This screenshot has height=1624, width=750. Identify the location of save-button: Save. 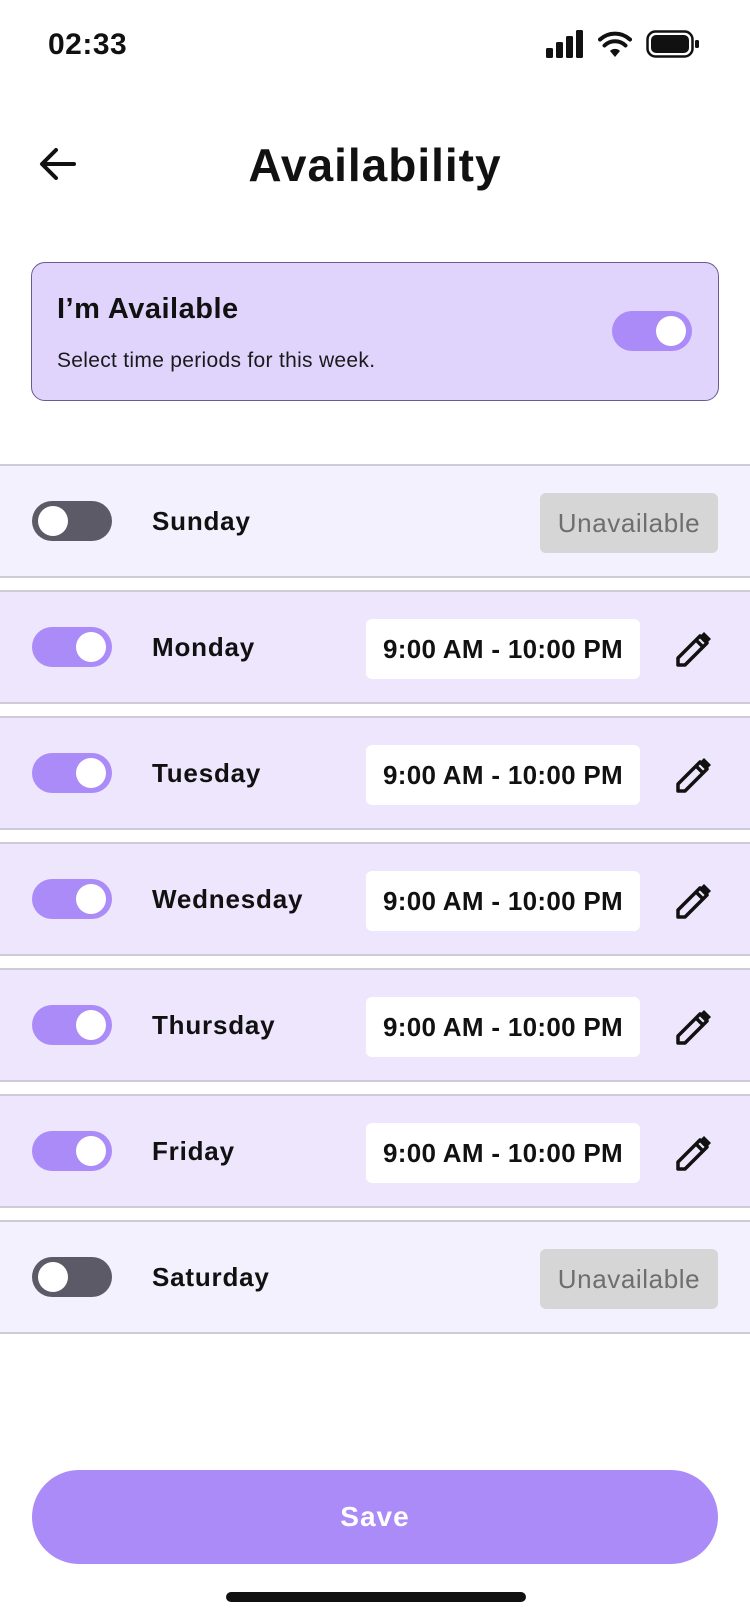
(375, 1517).